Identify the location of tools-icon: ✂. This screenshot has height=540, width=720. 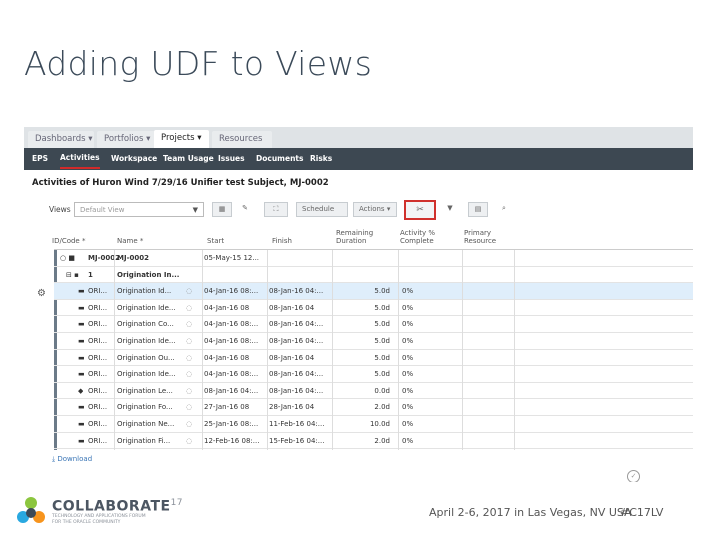
(420, 210).